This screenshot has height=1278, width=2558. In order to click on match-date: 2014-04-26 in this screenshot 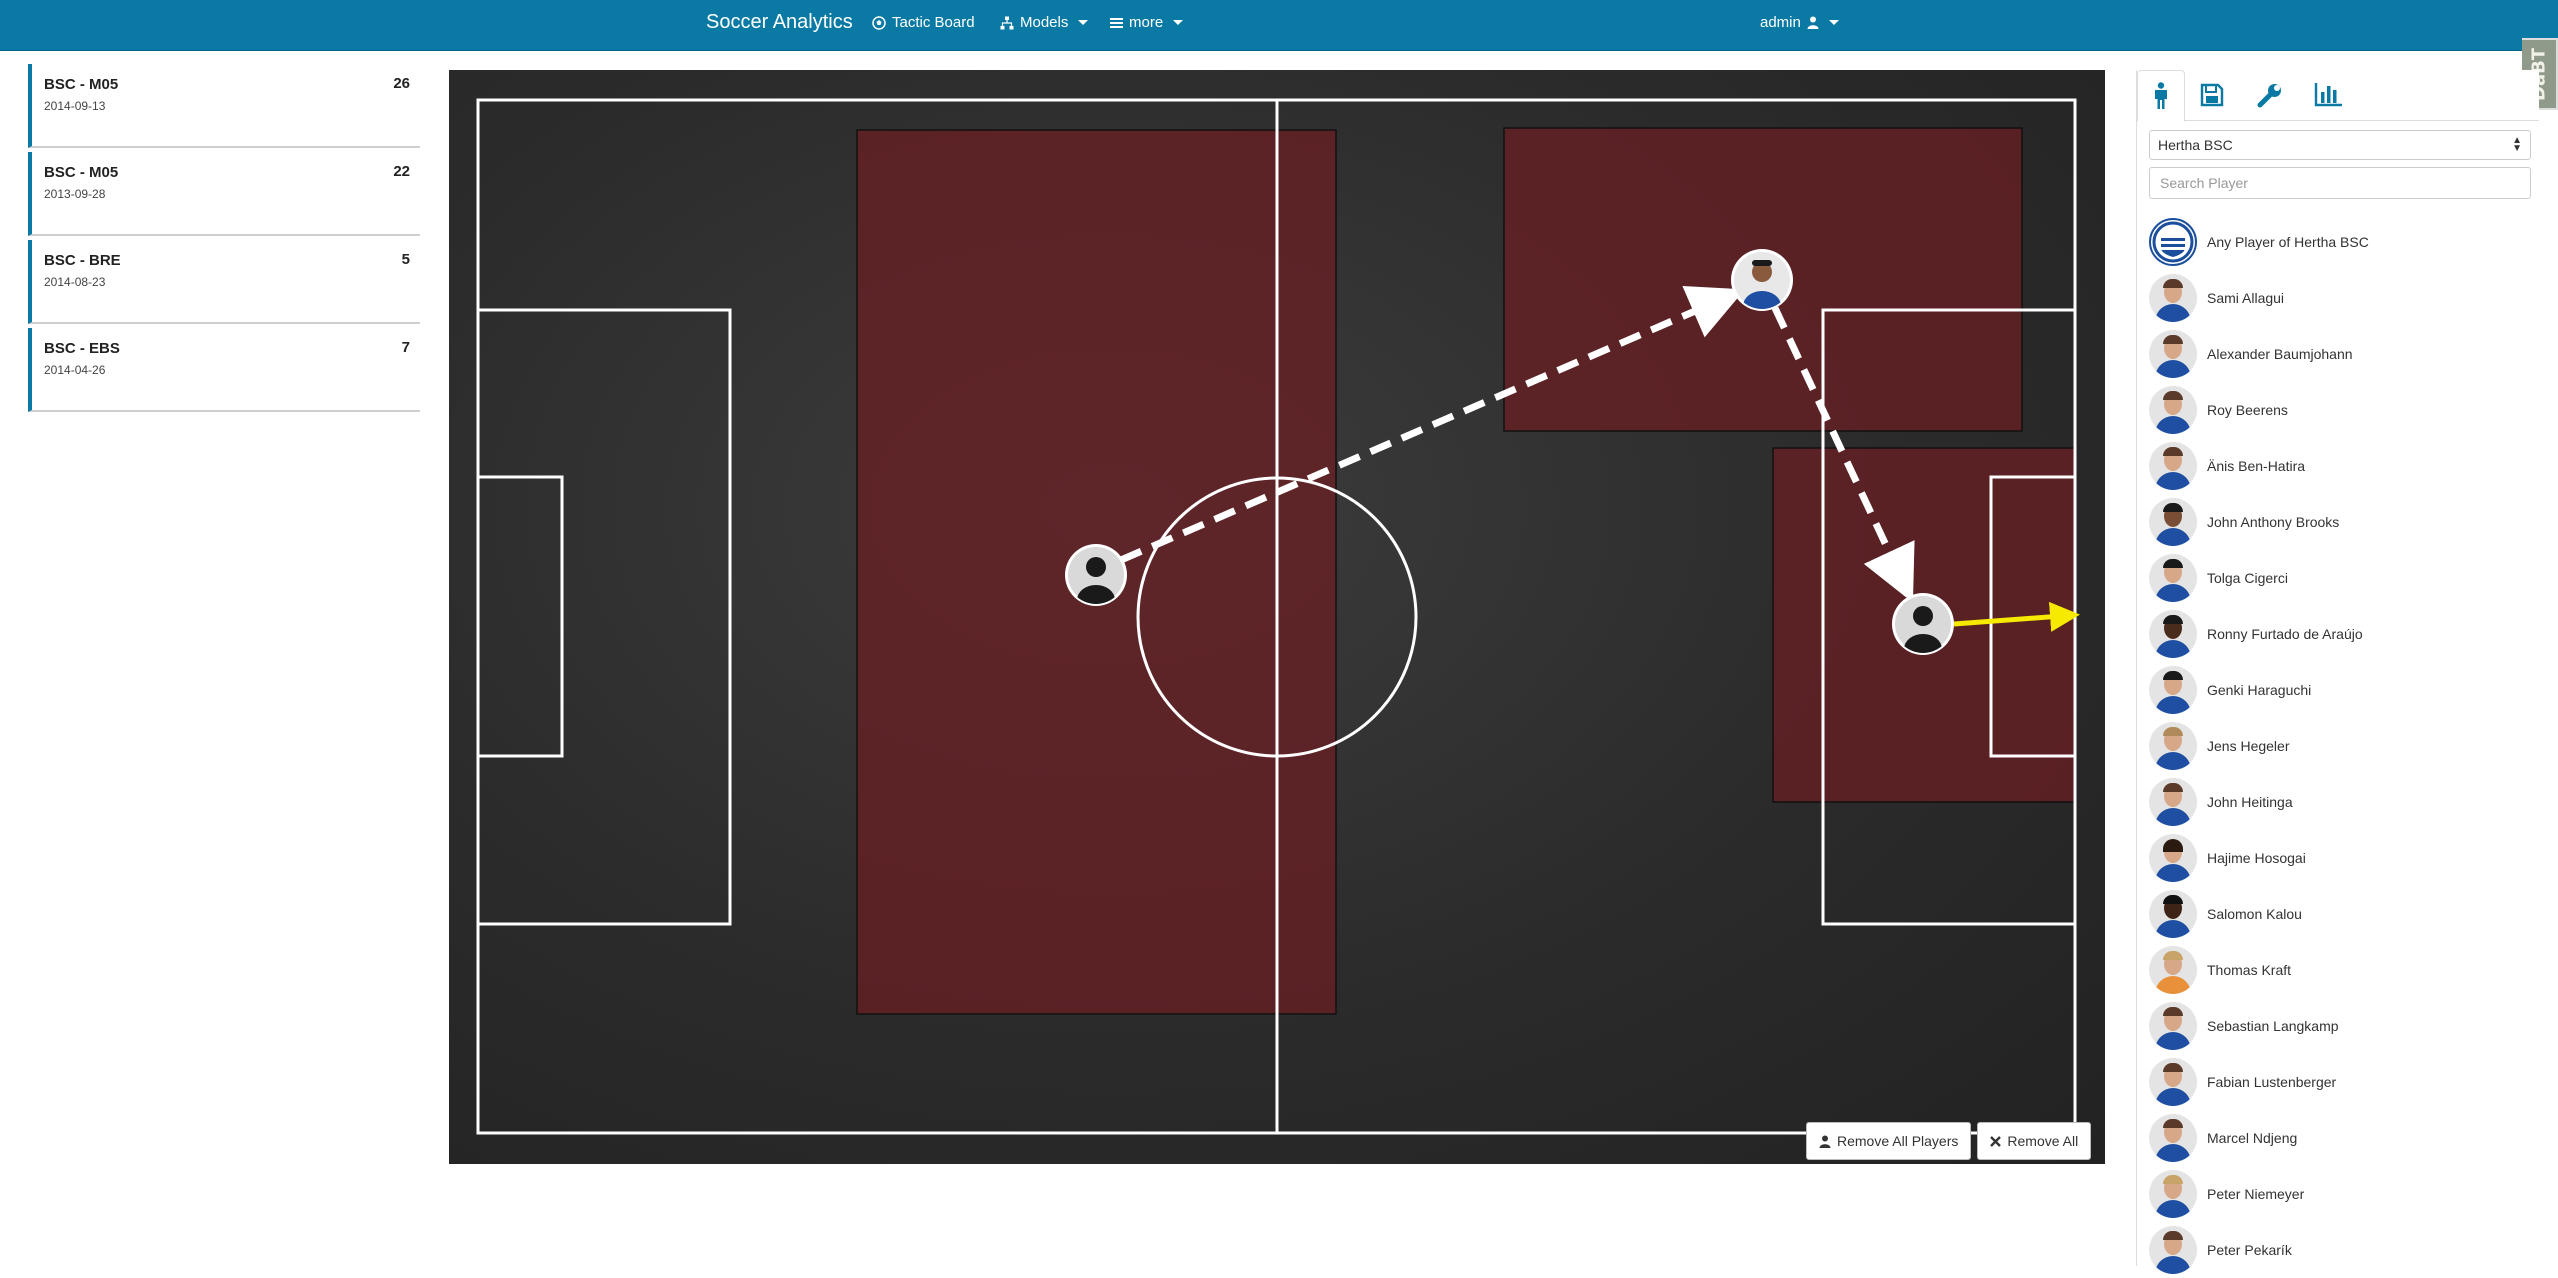, I will do `click(75, 370)`.